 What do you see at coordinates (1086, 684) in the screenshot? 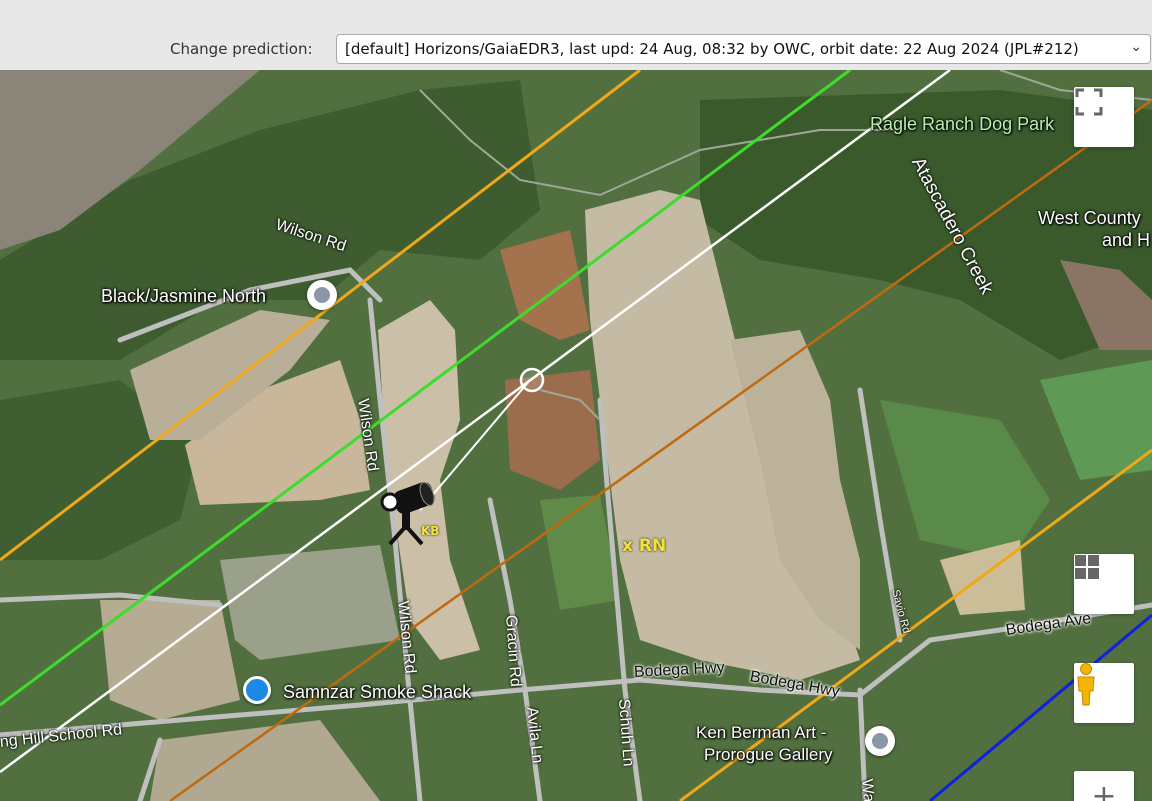
I see `pegman-icon` at bounding box center [1086, 684].